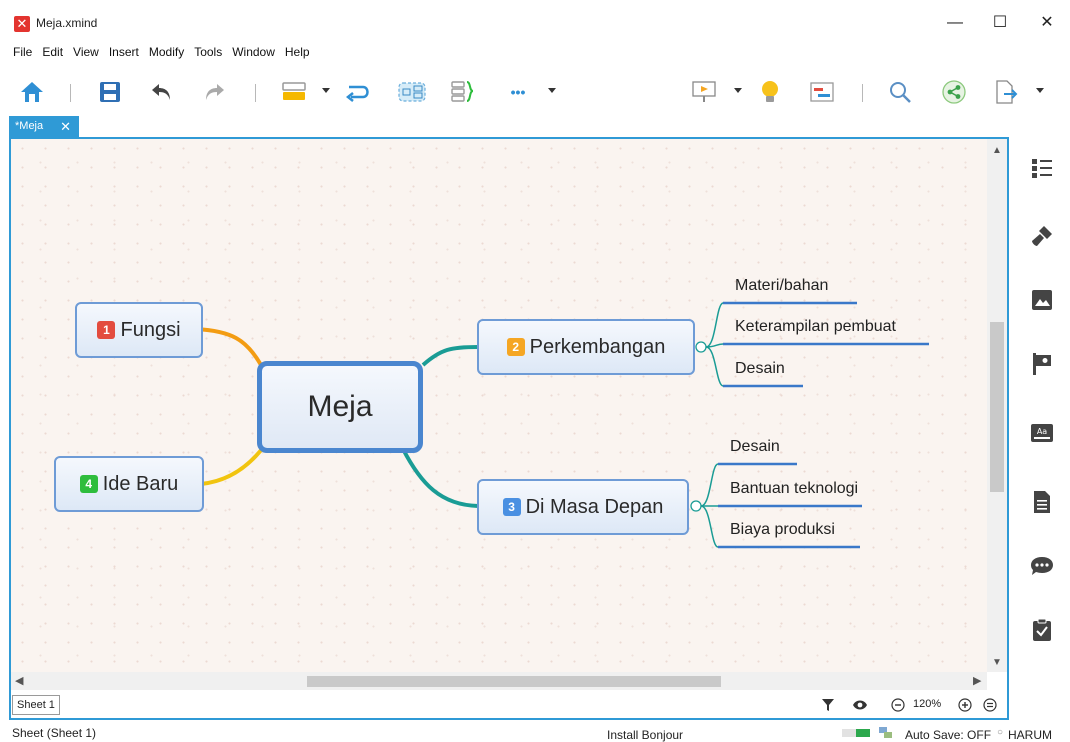 The width and height of the screenshot is (1070, 742). I want to click on scroll-up-icon: ▲, so click(997, 150).